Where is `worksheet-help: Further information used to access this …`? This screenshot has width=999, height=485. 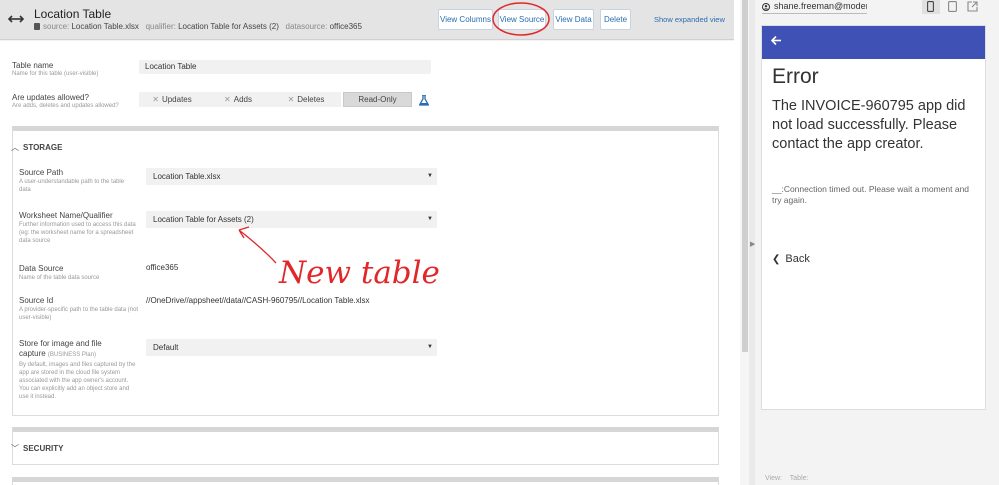
worksheet-help: Further information used to access this … is located at coordinates (77, 233).